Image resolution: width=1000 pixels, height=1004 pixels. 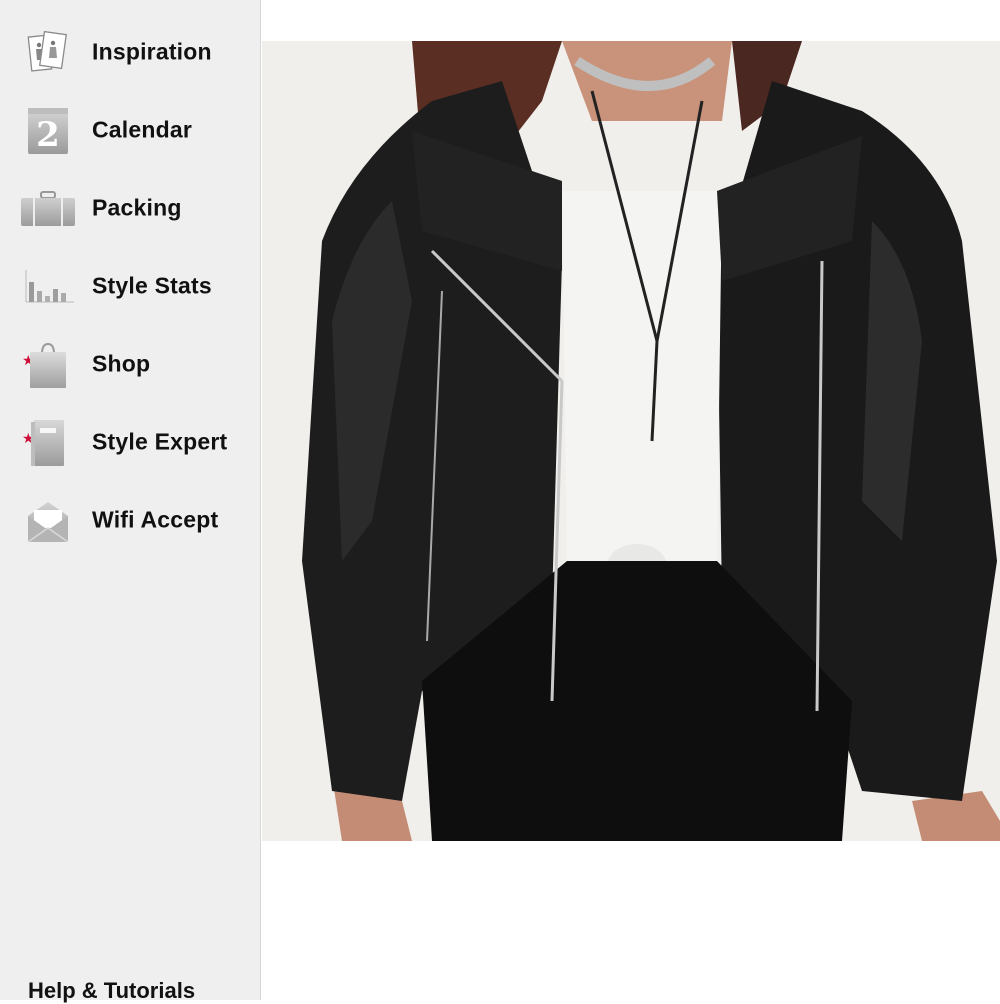 I want to click on shopping-bag-icon, so click(x=48, y=365).